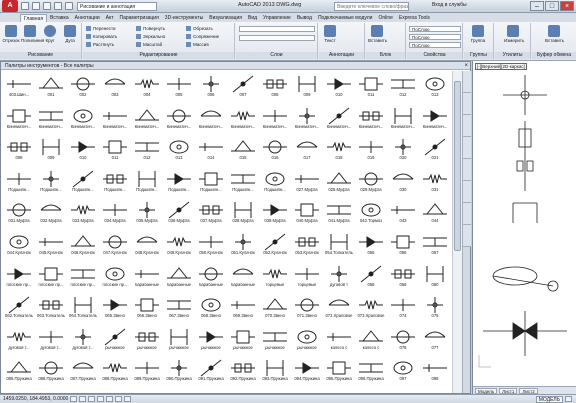 The image size is (576, 403). I want to click on palette-tool: 039.Муфта, so click(275, 214).